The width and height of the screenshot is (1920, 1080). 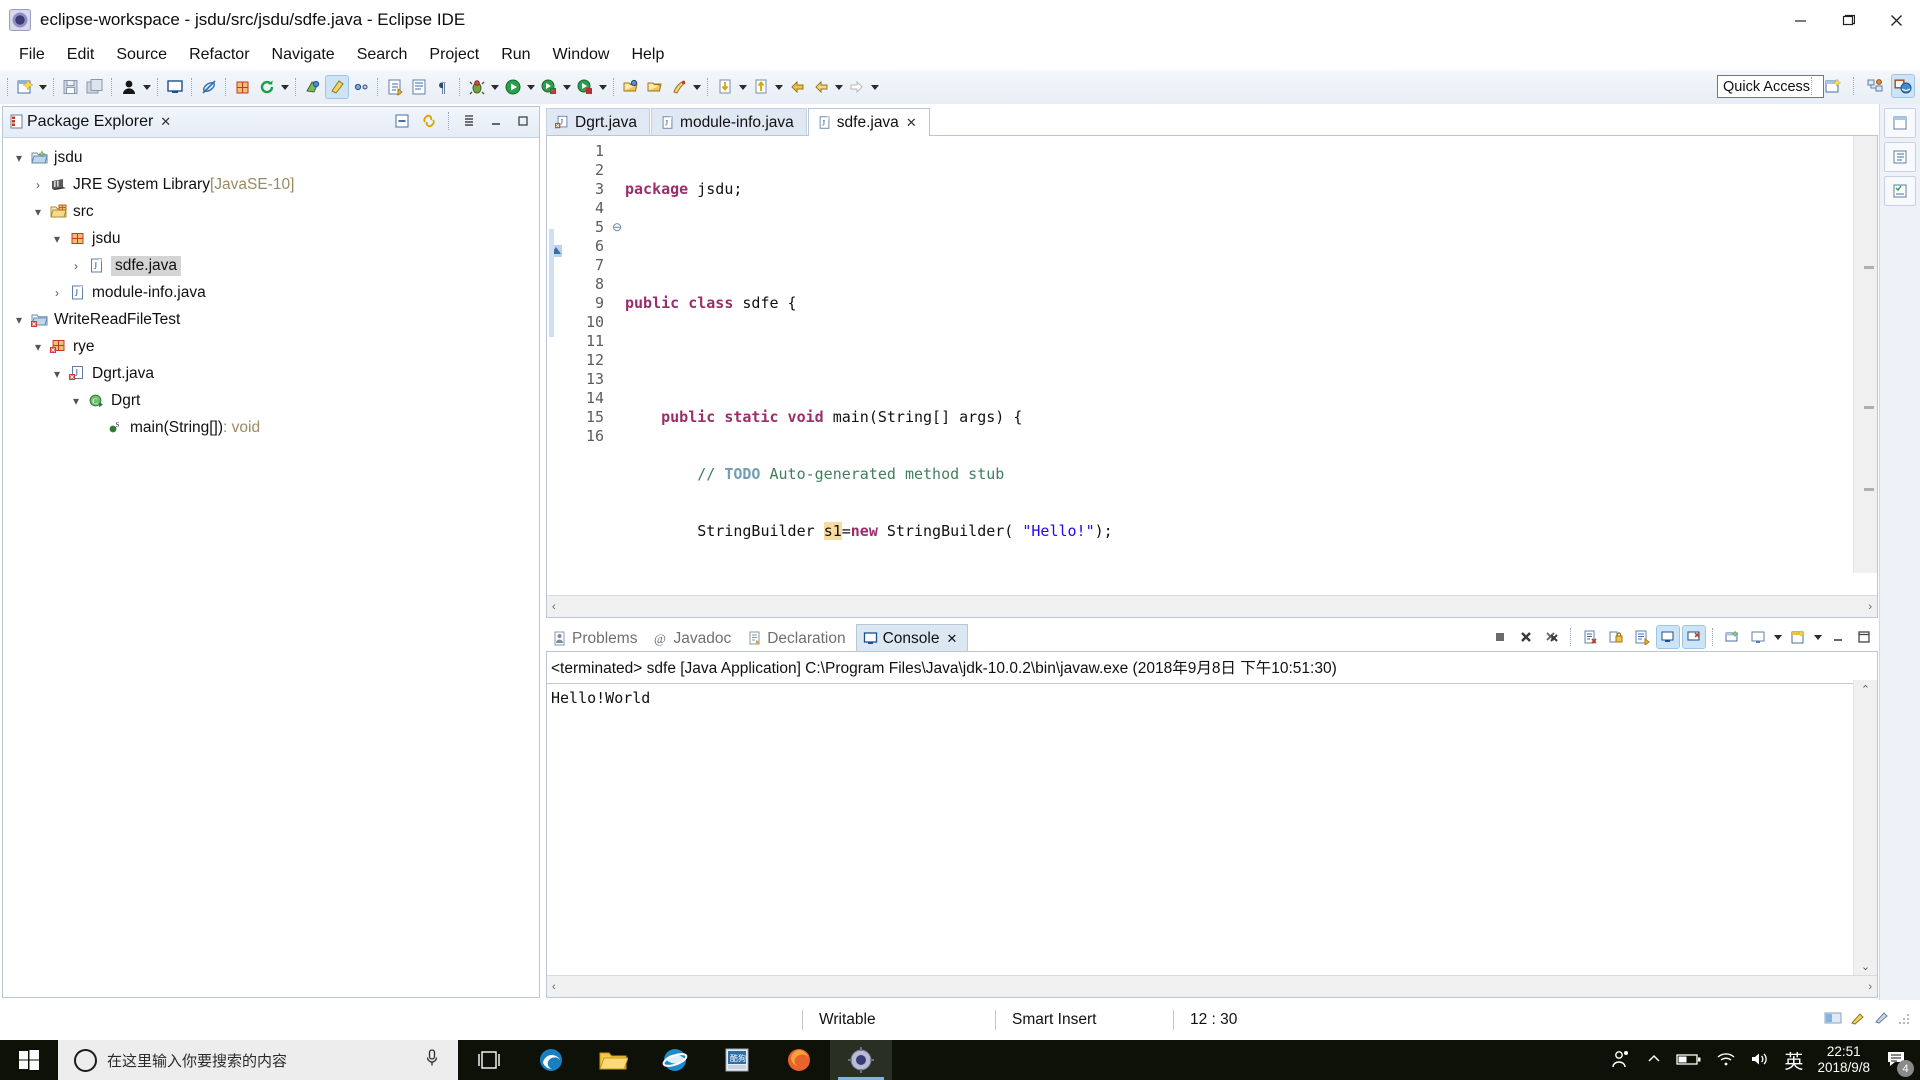 What do you see at coordinates (1778, 637) in the screenshot?
I see `console-dropdown-icon` at bounding box center [1778, 637].